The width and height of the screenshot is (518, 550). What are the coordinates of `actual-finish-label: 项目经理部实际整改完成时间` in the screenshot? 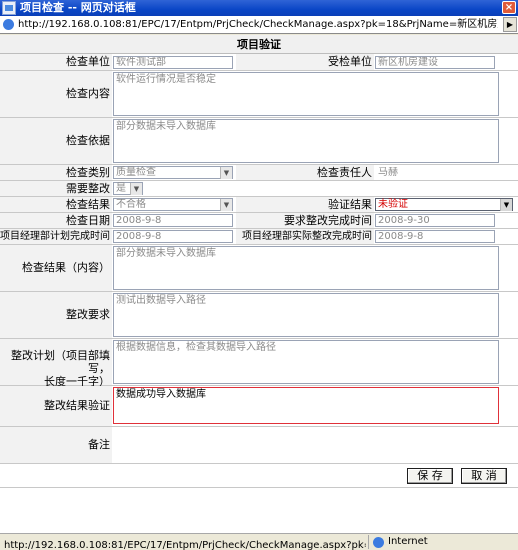 It's located at (305, 236).